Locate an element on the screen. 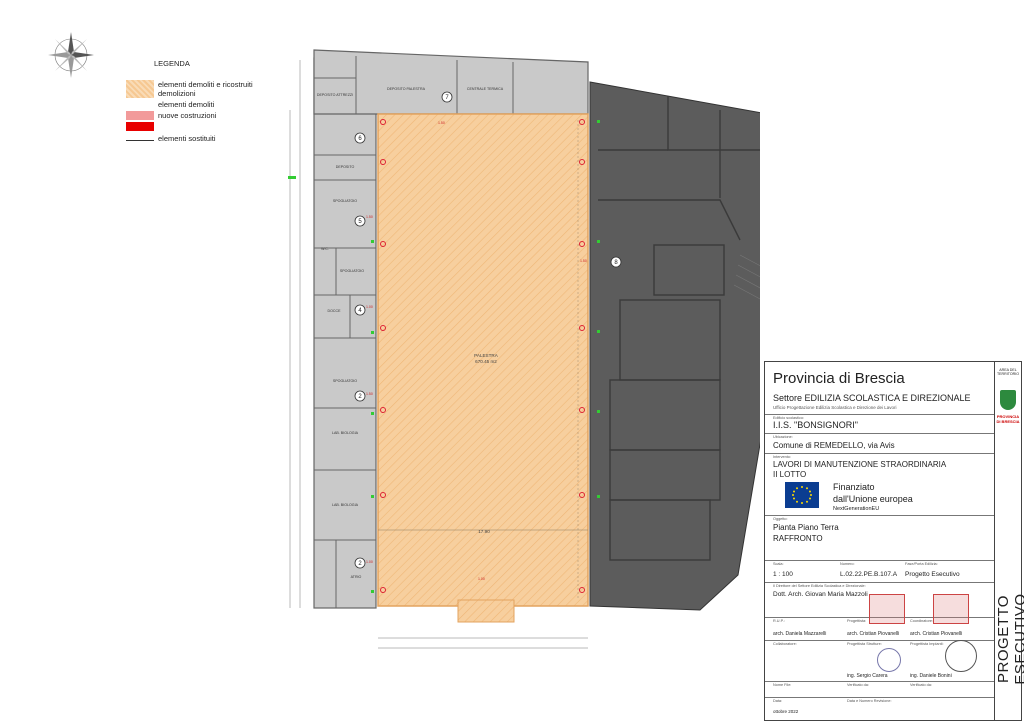  stage-label: PROGETTO ESECUTIVO is located at coordinates (1009, 639).